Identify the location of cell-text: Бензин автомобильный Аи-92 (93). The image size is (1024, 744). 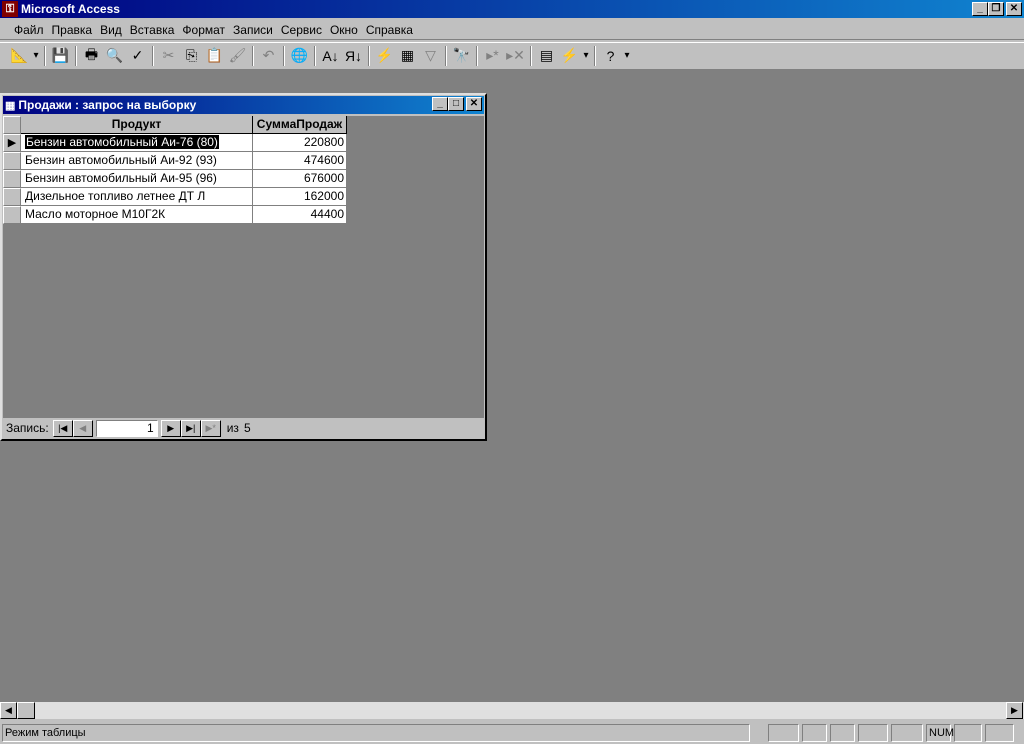
(121, 160).